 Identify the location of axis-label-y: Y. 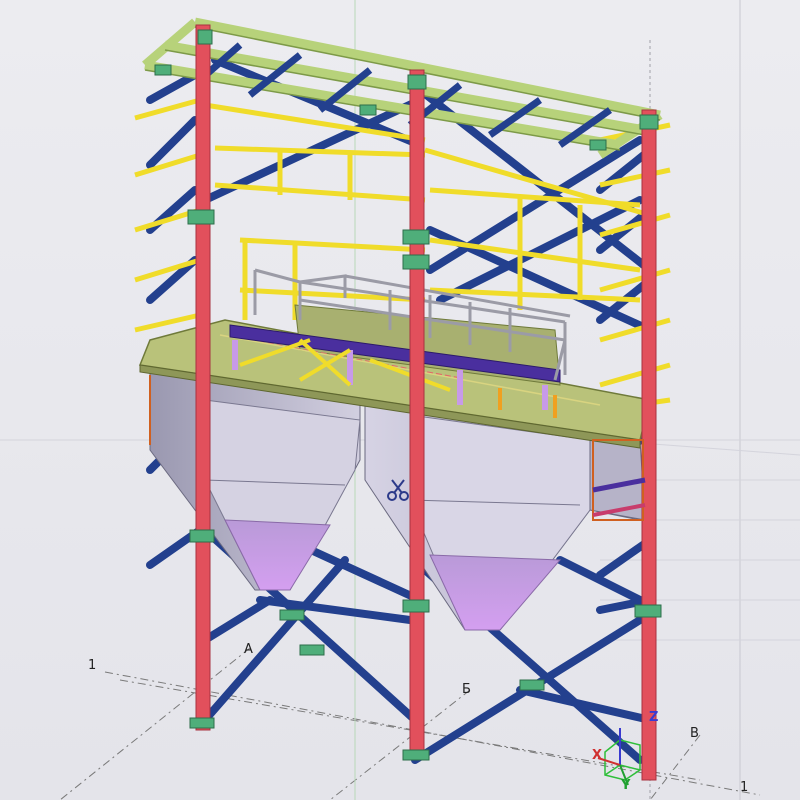
(626, 785).